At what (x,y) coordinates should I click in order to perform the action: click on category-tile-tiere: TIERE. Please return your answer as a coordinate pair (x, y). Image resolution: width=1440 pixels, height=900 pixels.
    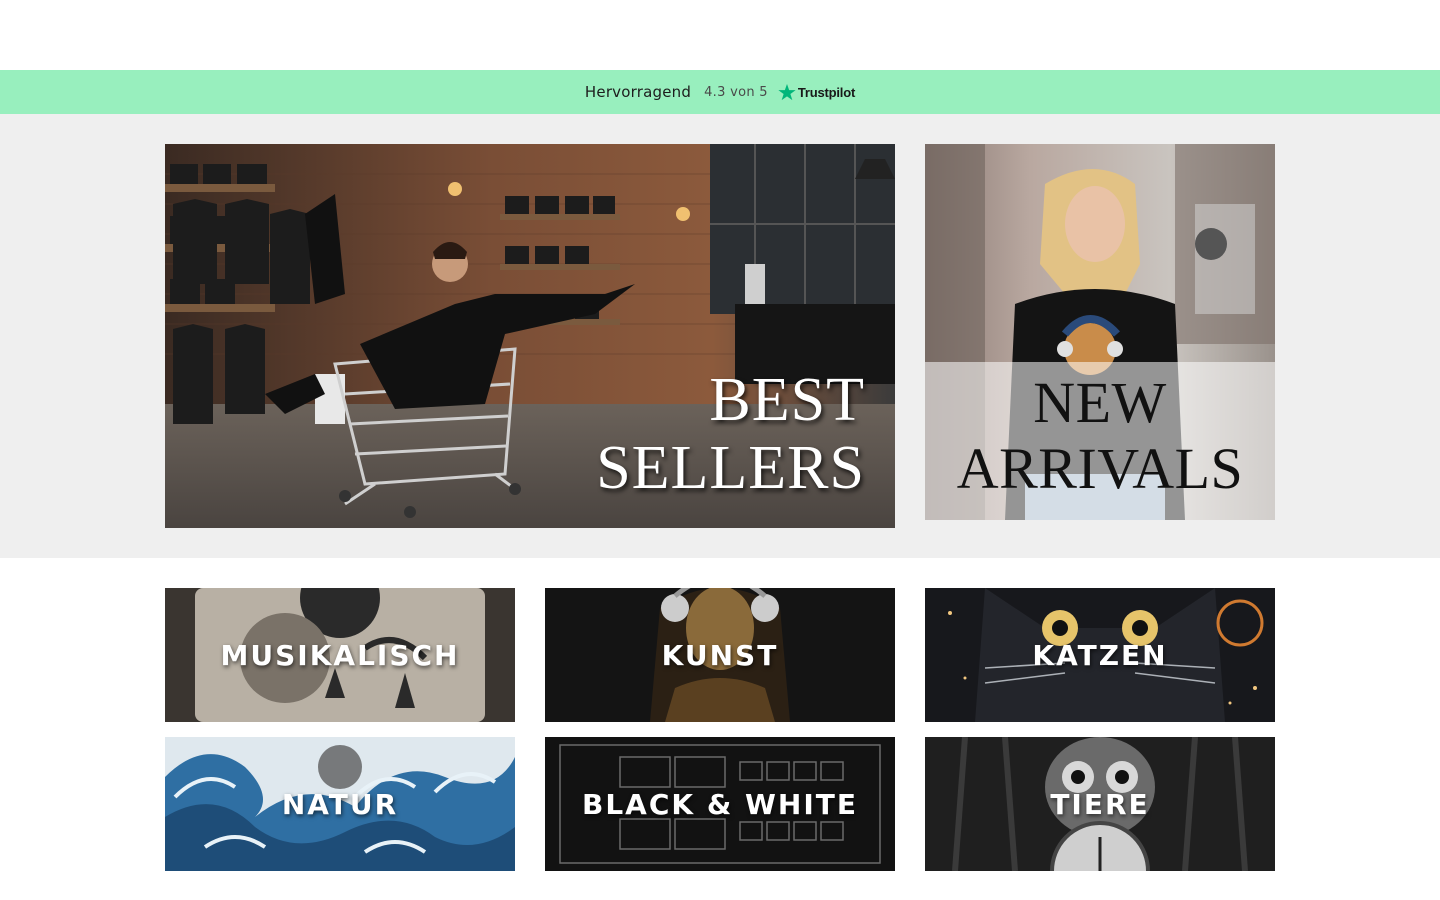
    Looking at the image, I should click on (1100, 804).